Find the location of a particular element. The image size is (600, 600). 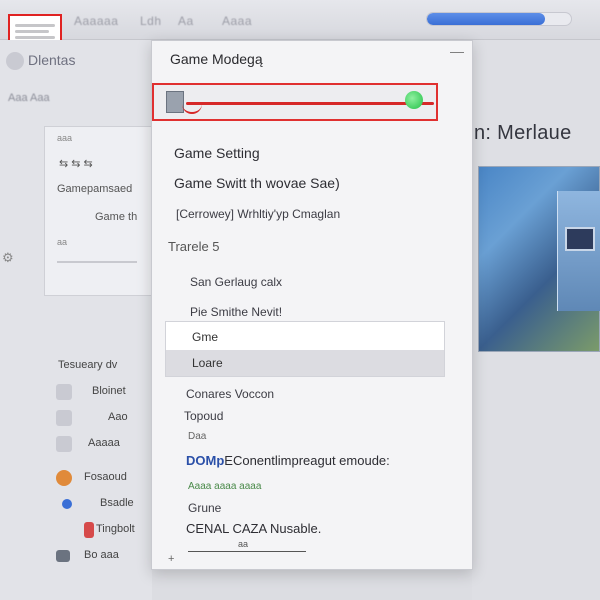

menu-item-pic: Pie Smithe Nevit! is located at coordinates (236, 312).